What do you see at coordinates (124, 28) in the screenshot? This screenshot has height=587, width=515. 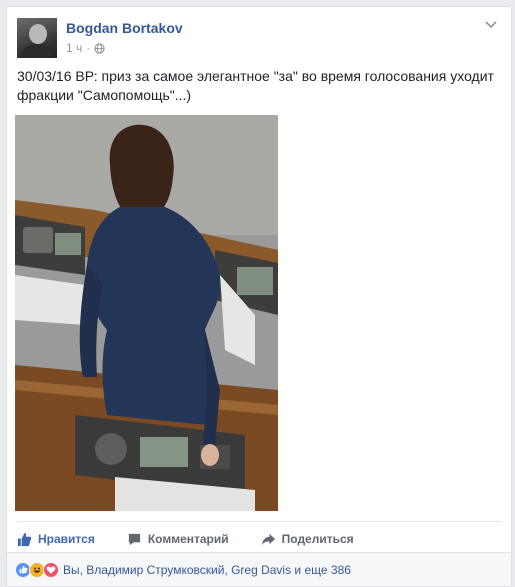 I see `author-name: Bogdan Bortakov` at bounding box center [124, 28].